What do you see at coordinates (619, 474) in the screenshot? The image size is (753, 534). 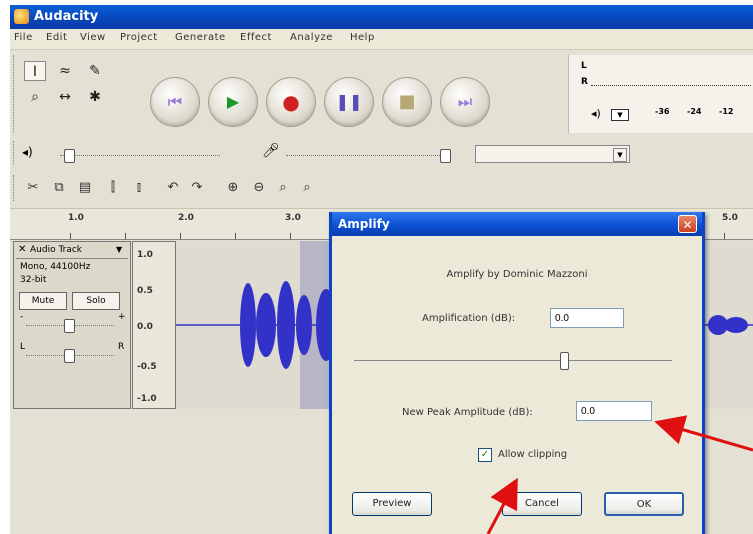 I see `annotation-arrows` at bounding box center [619, 474].